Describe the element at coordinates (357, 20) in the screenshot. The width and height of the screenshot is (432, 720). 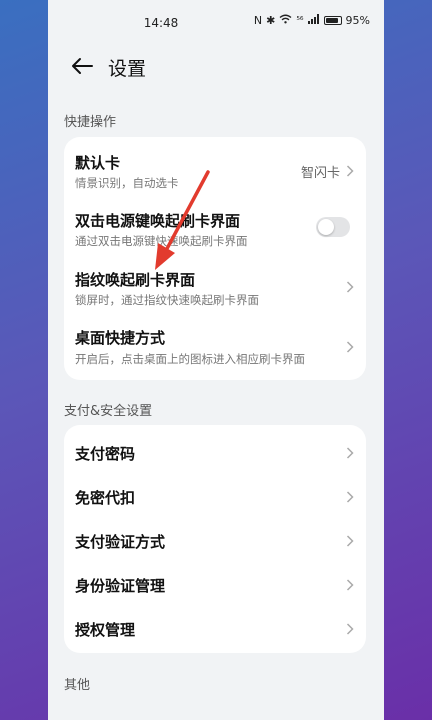
I see `battery-percent: 95%` at that location.